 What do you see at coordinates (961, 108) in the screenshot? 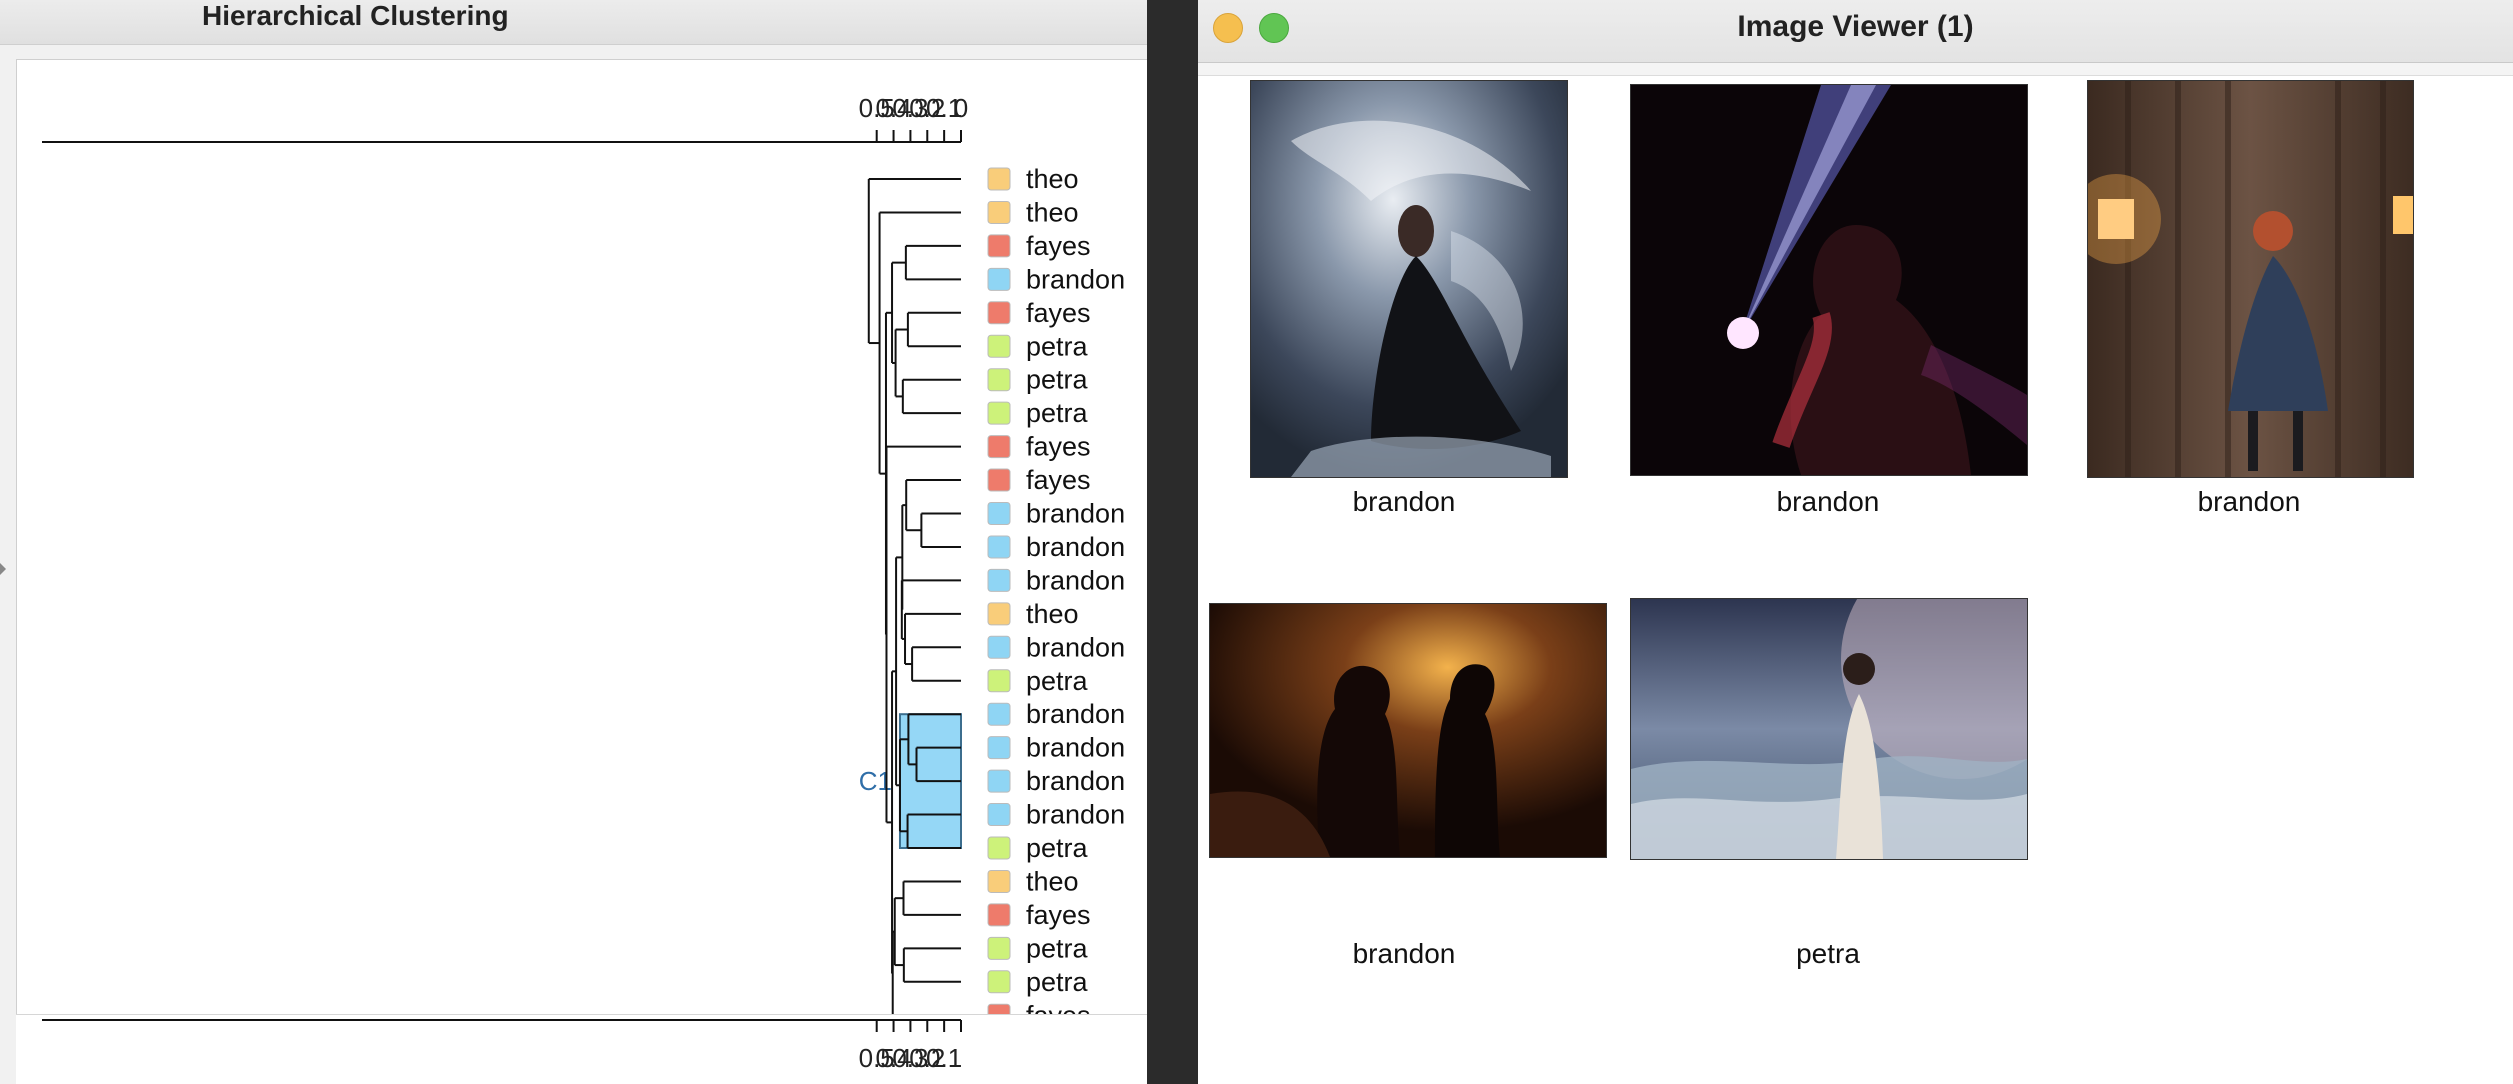
I see `axis-tick-label: 0` at bounding box center [961, 108].